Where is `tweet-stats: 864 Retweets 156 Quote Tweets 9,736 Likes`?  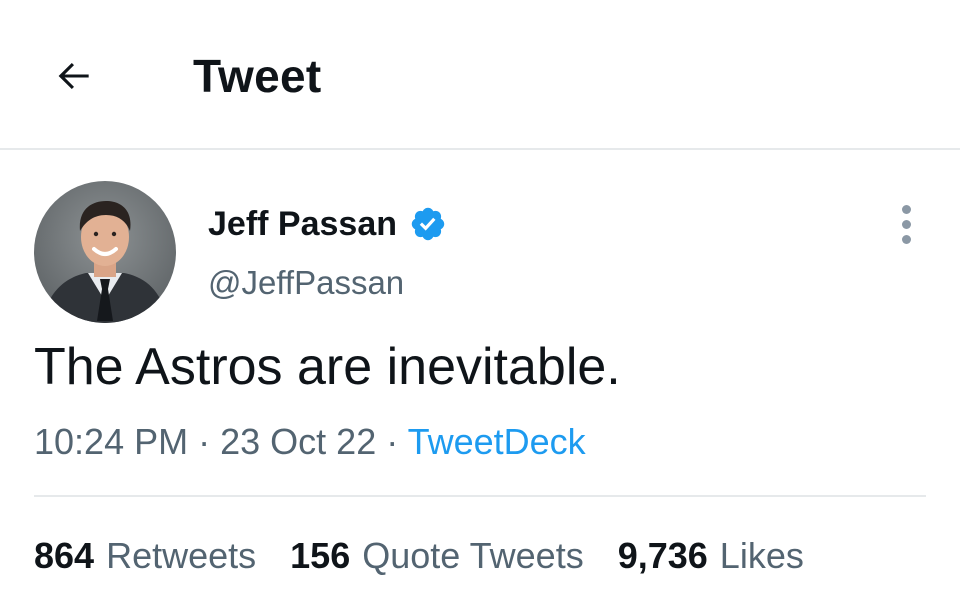 tweet-stats: 864 Retweets 156 Quote Tweets 9,736 Likes is located at coordinates (436, 556).